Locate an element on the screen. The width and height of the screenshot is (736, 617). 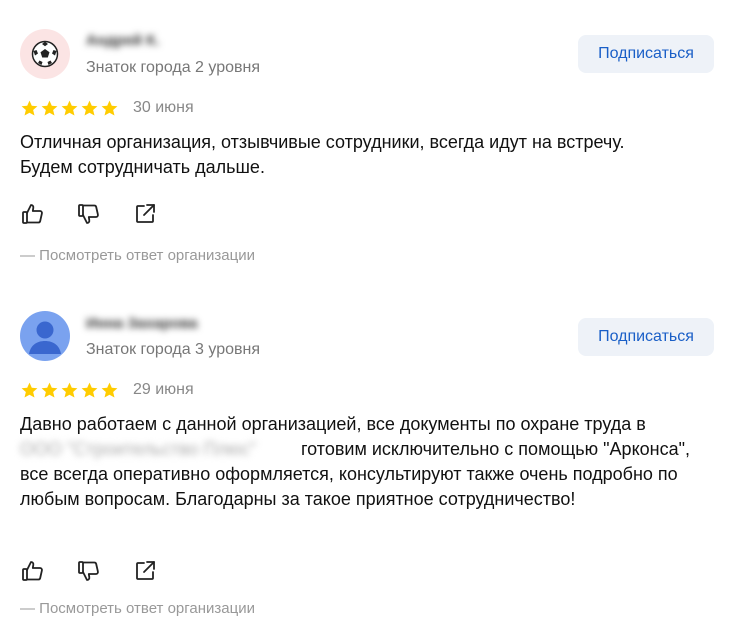
rating-row: 29 июня is located at coordinates (107, 390).